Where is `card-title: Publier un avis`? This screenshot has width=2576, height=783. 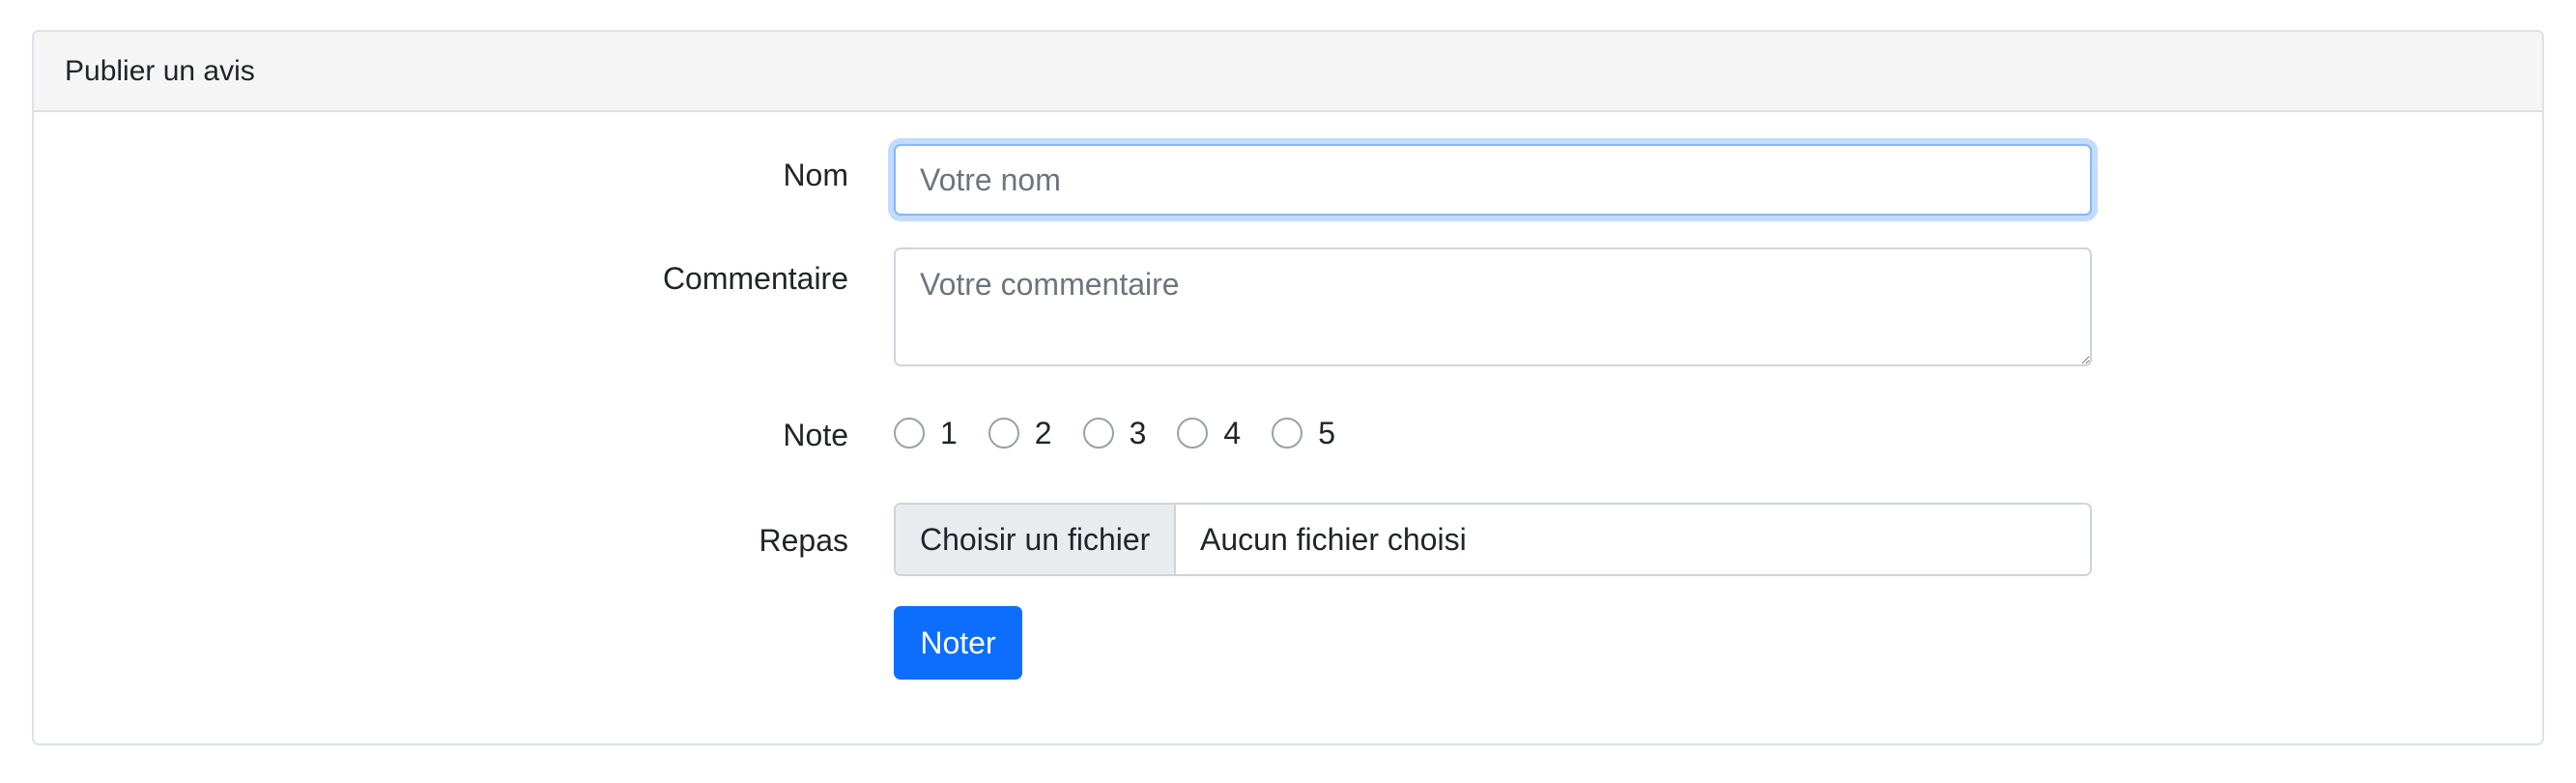
card-title: Publier un avis is located at coordinates (160, 70).